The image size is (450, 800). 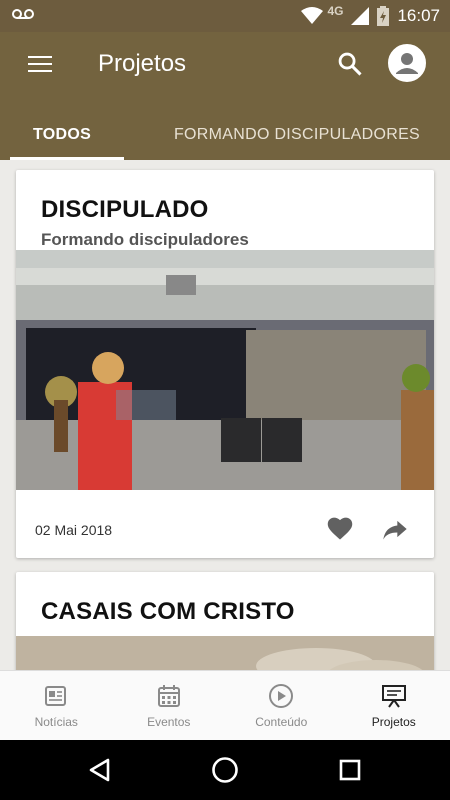 What do you see at coordinates (62, 135) in the screenshot?
I see `tab-todos: TODOS` at bounding box center [62, 135].